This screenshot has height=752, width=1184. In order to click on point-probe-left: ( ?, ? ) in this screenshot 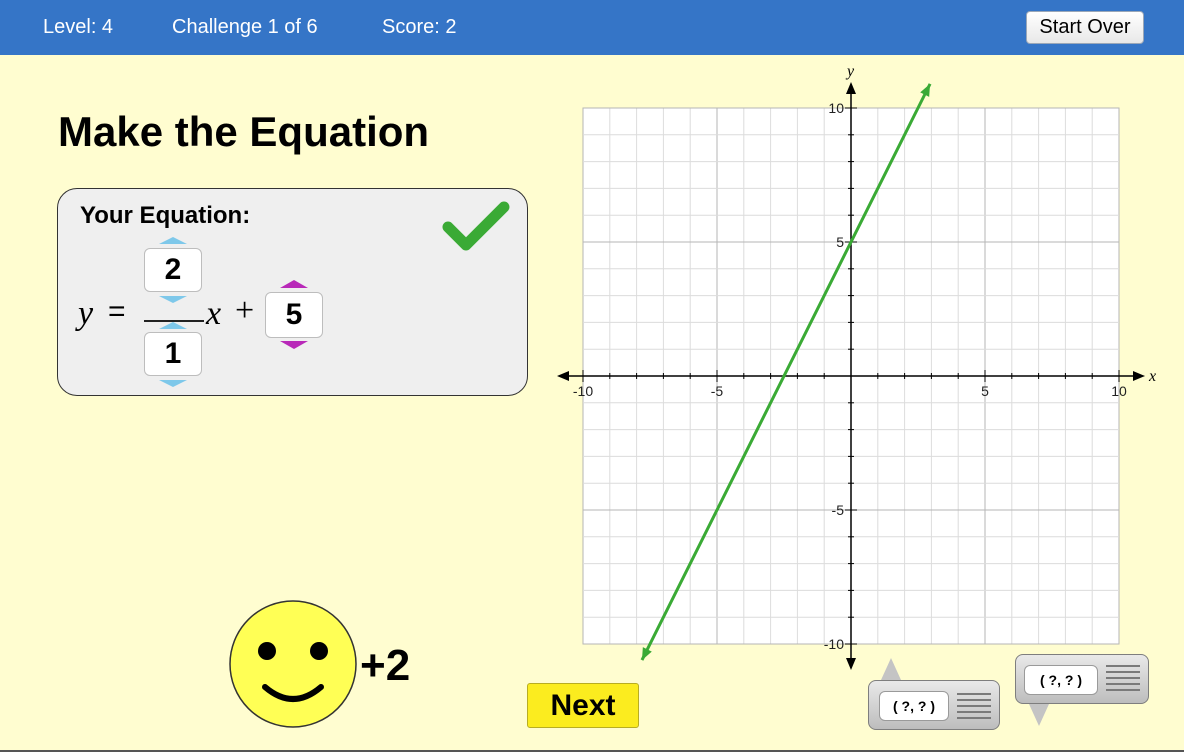, I will do `click(934, 694)`.